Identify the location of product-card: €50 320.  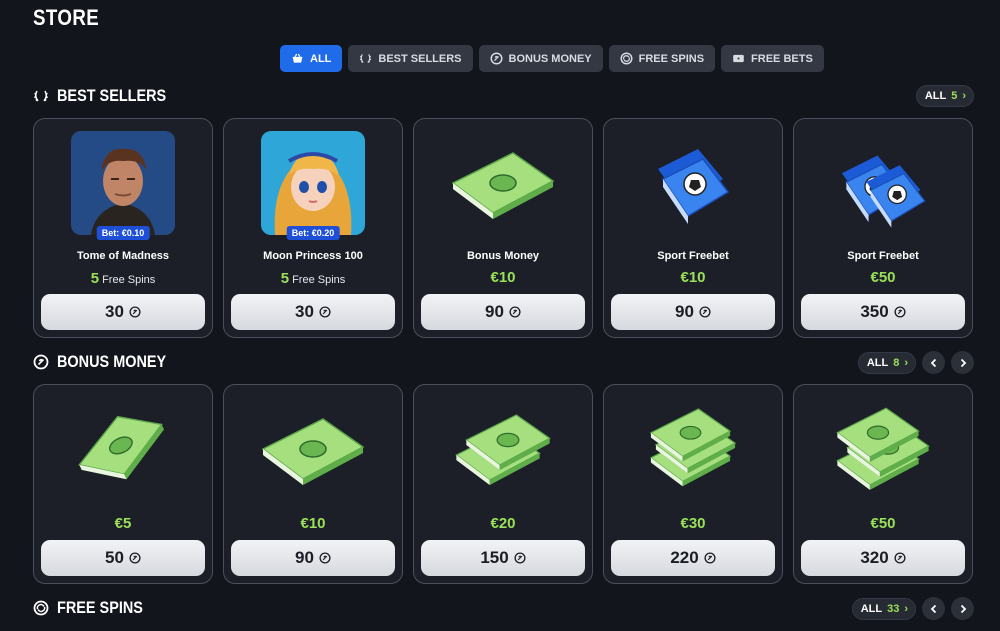
(883, 484).